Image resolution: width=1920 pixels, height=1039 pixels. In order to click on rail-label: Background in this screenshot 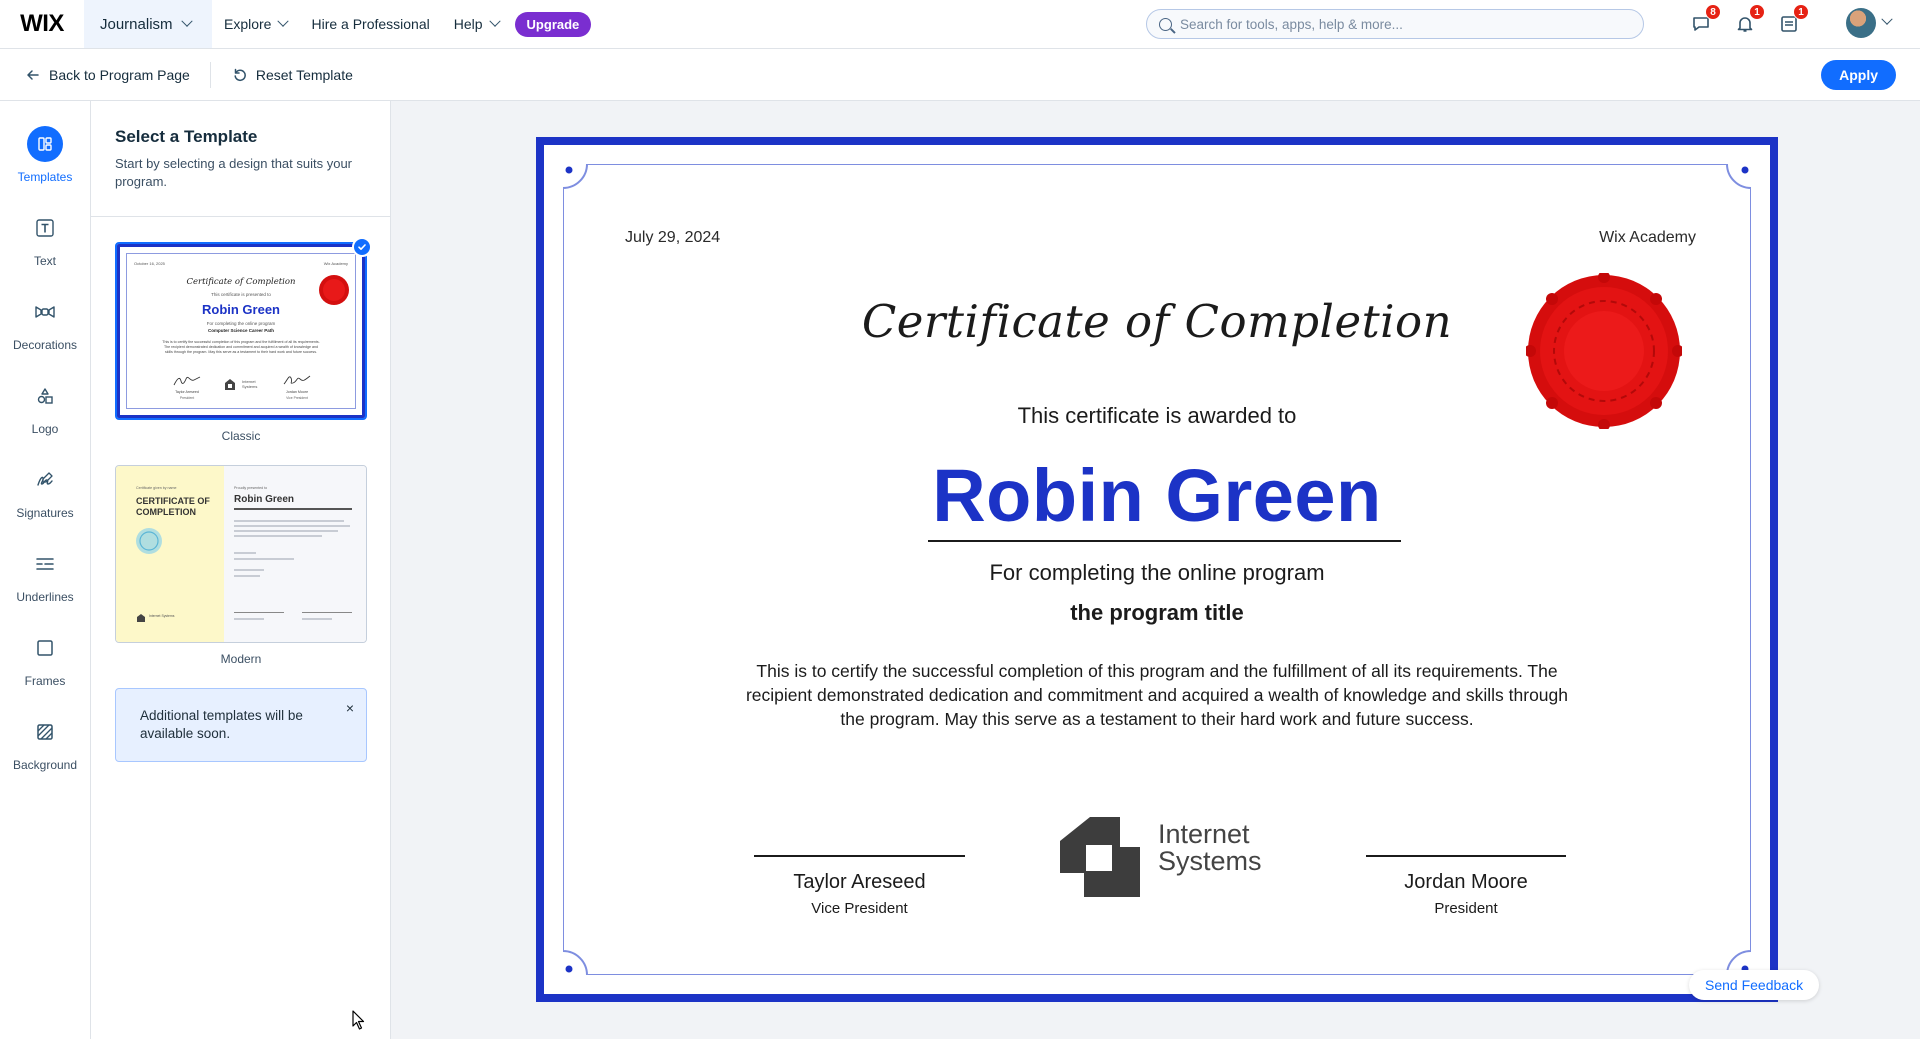, I will do `click(45, 765)`.